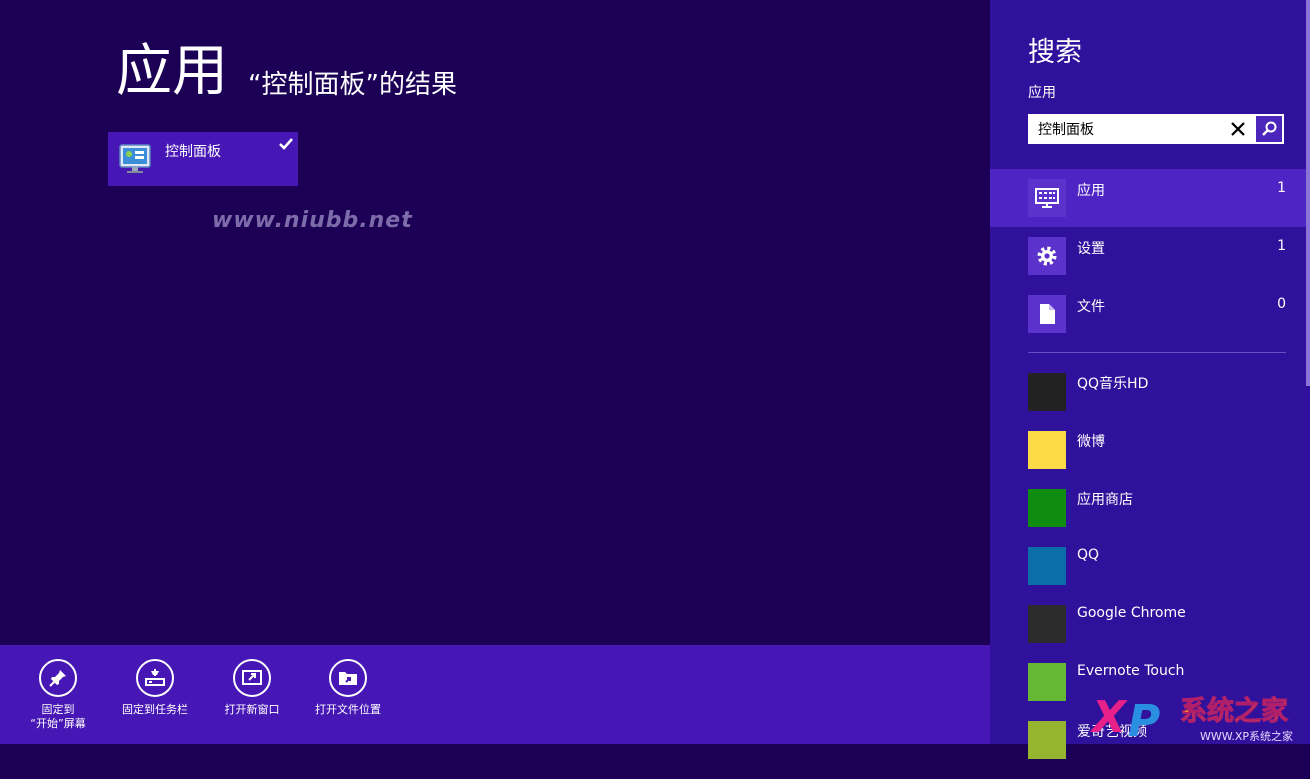  What do you see at coordinates (1149, 314) in the screenshot?
I see `category-files: 文件 0` at bounding box center [1149, 314].